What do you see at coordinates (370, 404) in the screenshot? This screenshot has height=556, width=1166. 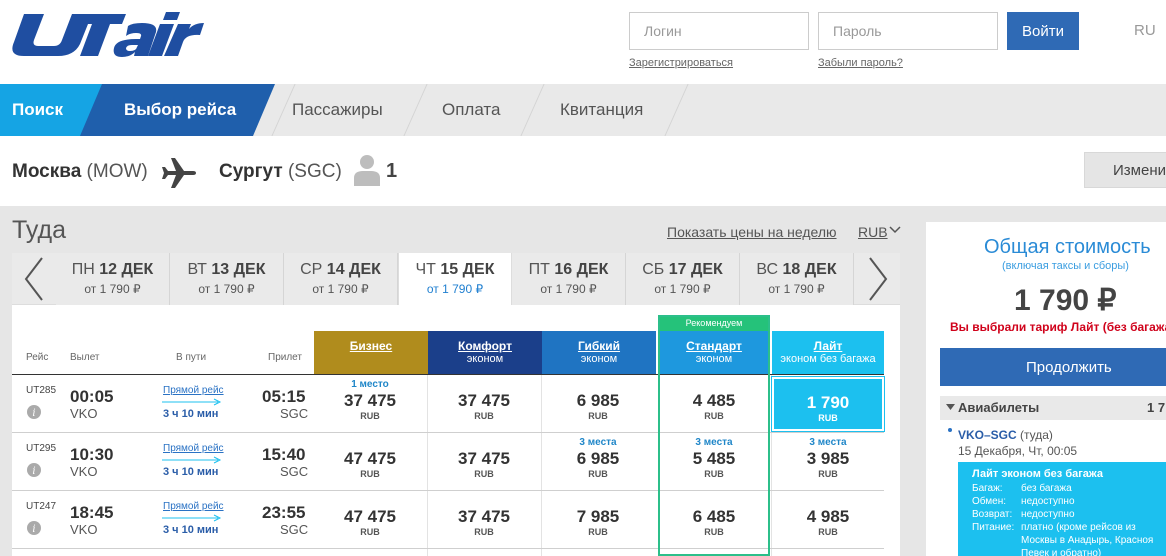 I see `price-business: 1 место 37 475 RUB` at bounding box center [370, 404].